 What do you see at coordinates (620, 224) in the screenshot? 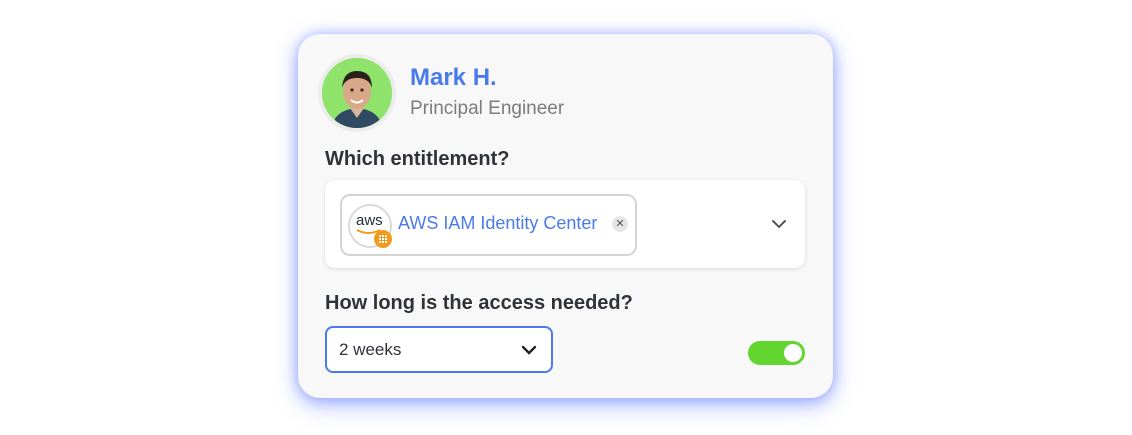
I see `chip-remove-icon: ✕` at bounding box center [620, 224].